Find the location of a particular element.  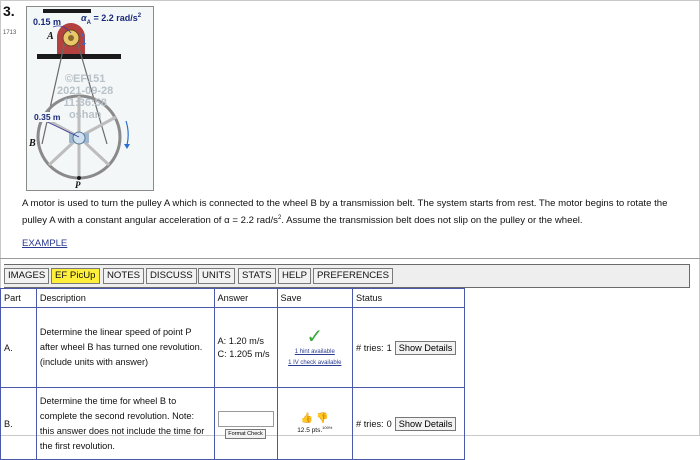

wheel-b-label: B is located at coordinates (32, 143).